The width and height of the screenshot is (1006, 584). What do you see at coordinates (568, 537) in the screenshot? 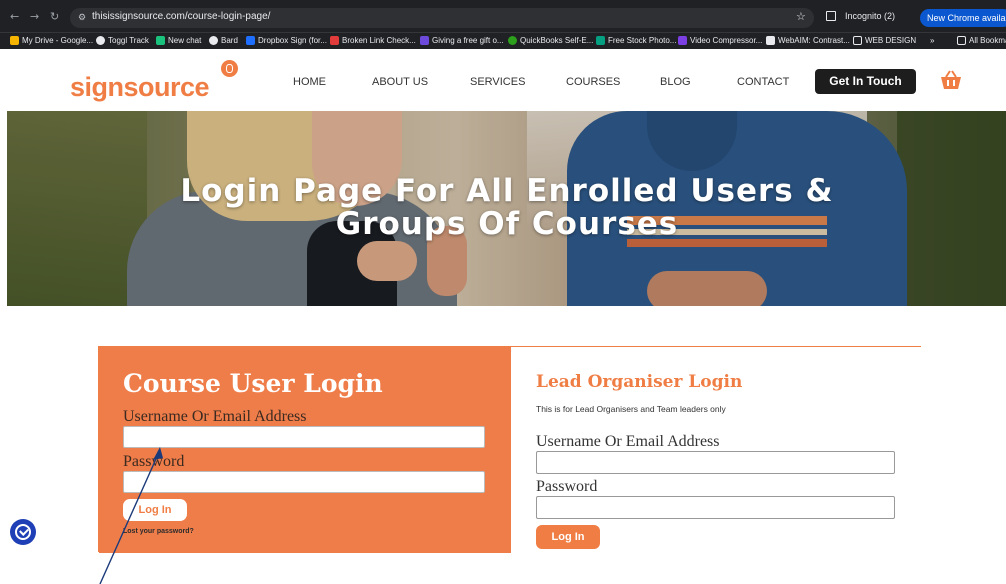
I see `lead-login-button: Log In` at bounding box center [568, 537].